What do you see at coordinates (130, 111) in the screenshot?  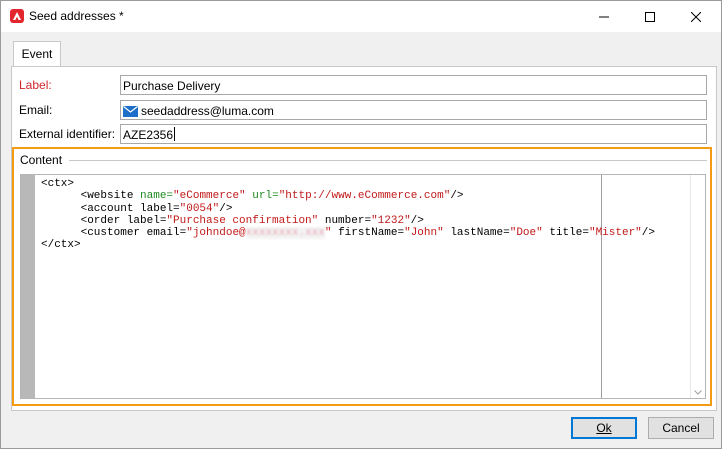 I see `envelope-icon` at bounding box center [130, 111].